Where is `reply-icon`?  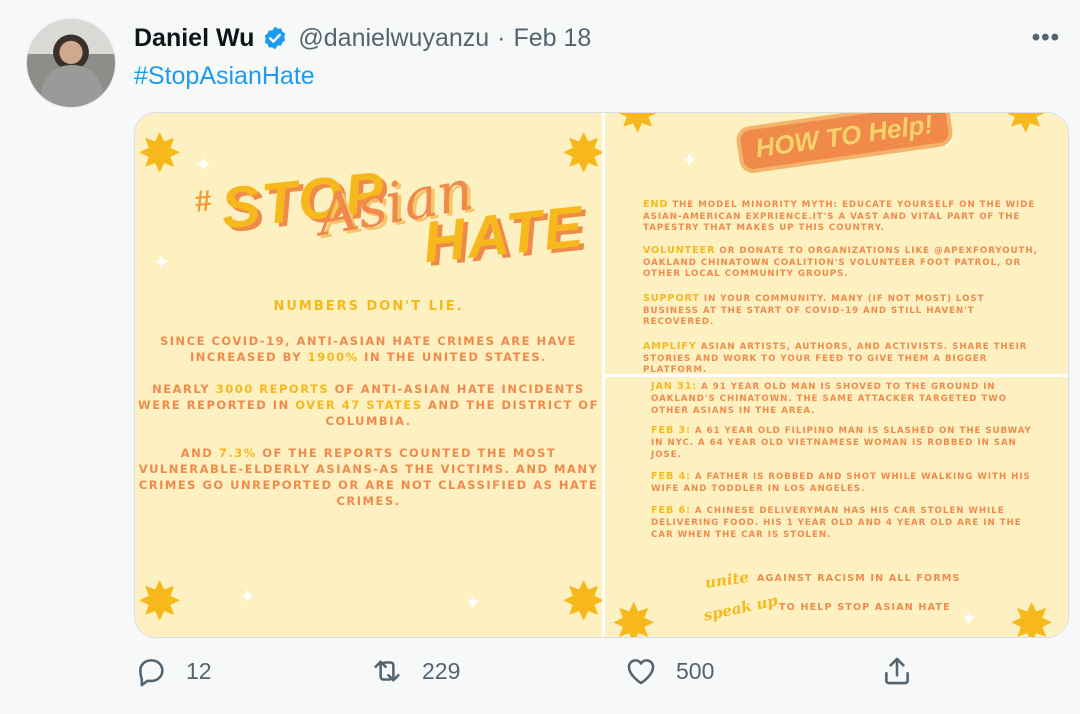
reply-icon is located at coordinates (151, 673).